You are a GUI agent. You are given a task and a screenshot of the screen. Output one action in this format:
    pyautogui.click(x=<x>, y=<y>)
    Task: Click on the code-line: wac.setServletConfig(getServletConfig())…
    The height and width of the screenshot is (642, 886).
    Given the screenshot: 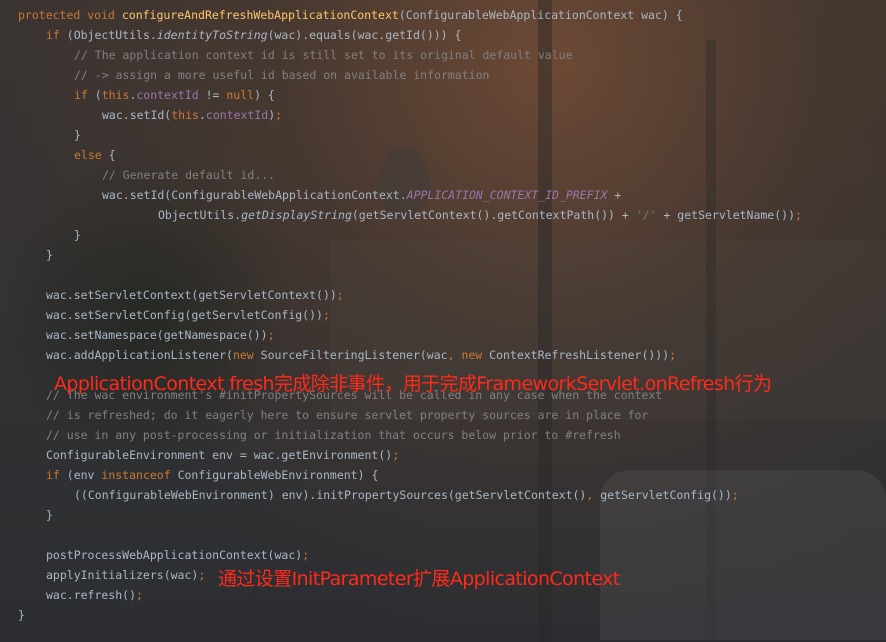 What is the action you would take?
    pyautogui.click(x=188, y=315)
    